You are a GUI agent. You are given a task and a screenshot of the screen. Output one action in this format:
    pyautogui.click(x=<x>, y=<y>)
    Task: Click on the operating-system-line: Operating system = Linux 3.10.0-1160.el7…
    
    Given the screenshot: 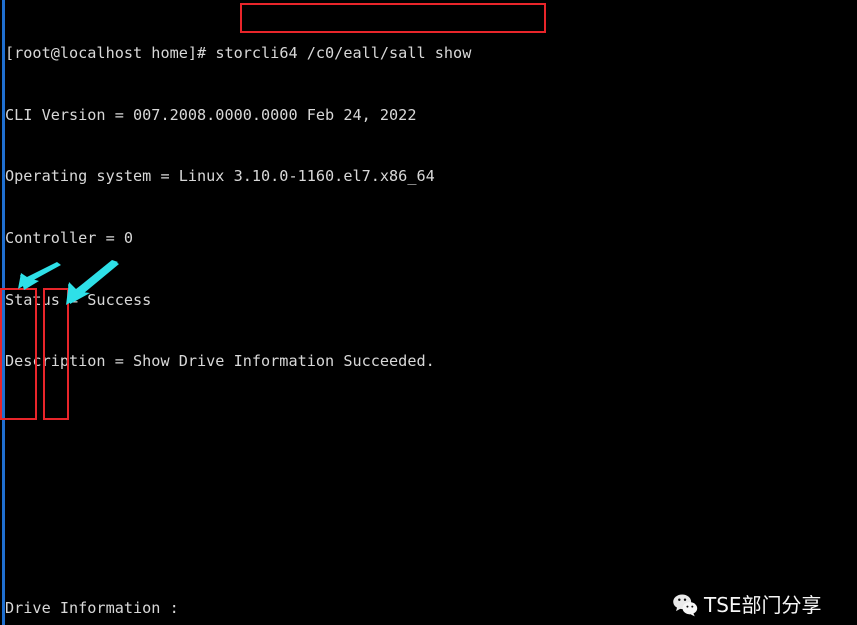 What is the action you would take?
    pyautogui.click(x=220, y=176)
    